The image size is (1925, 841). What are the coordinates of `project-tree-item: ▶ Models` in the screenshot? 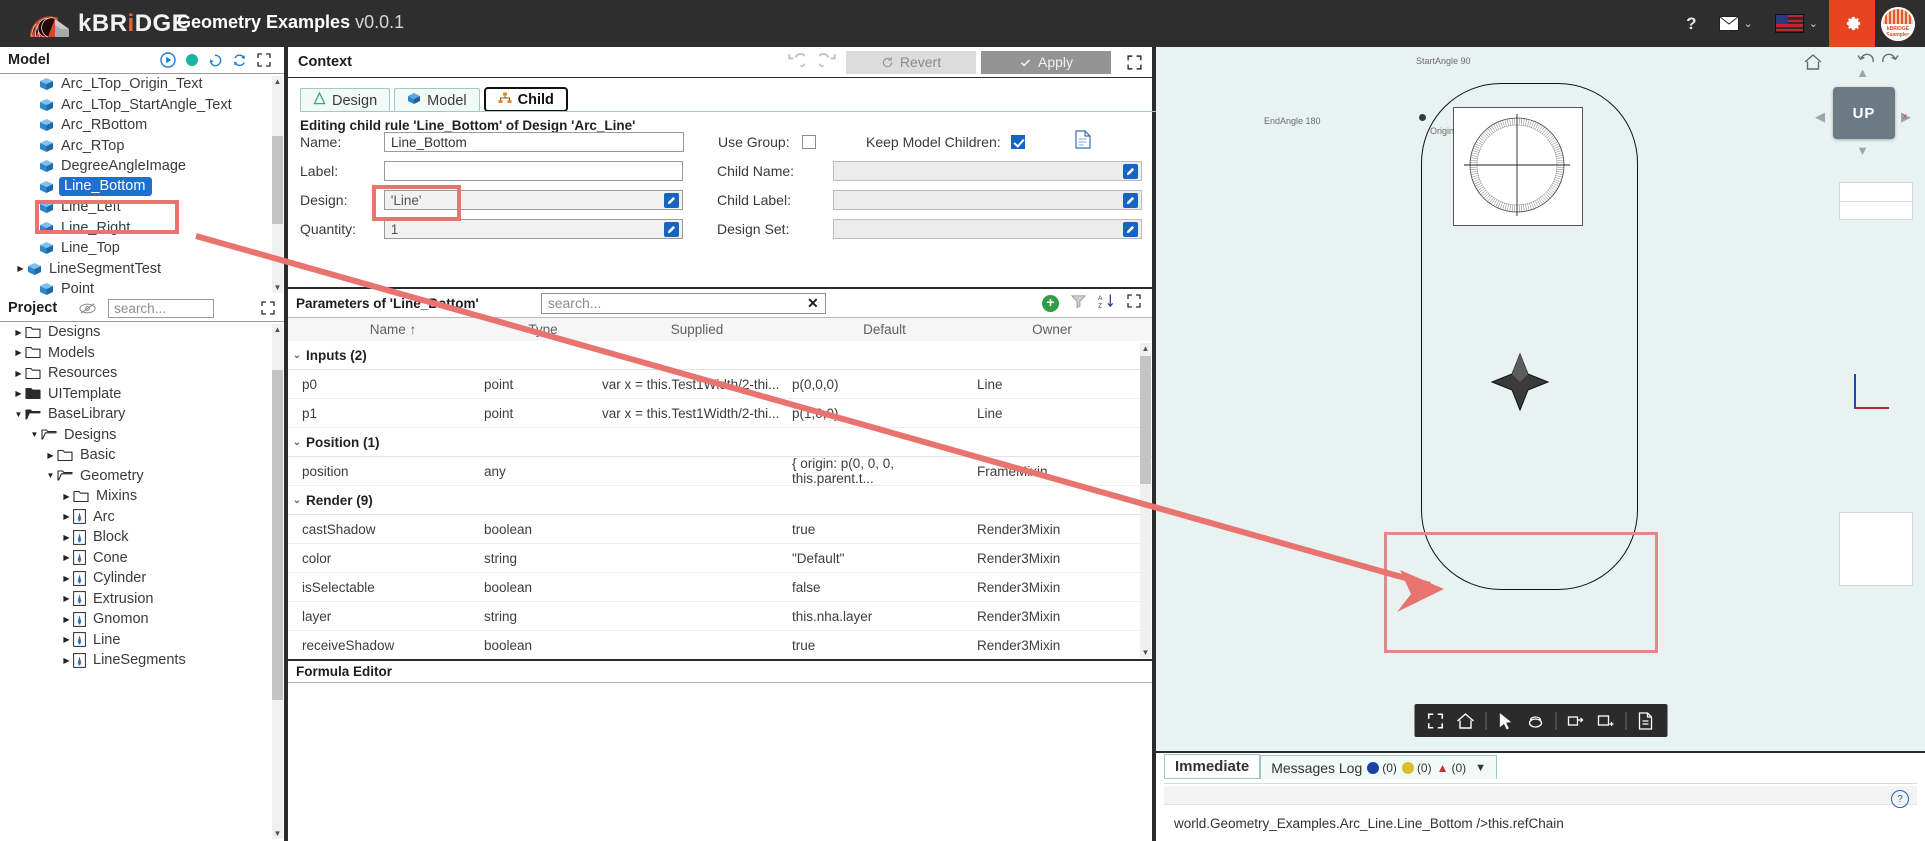 It's located at (142, 353).